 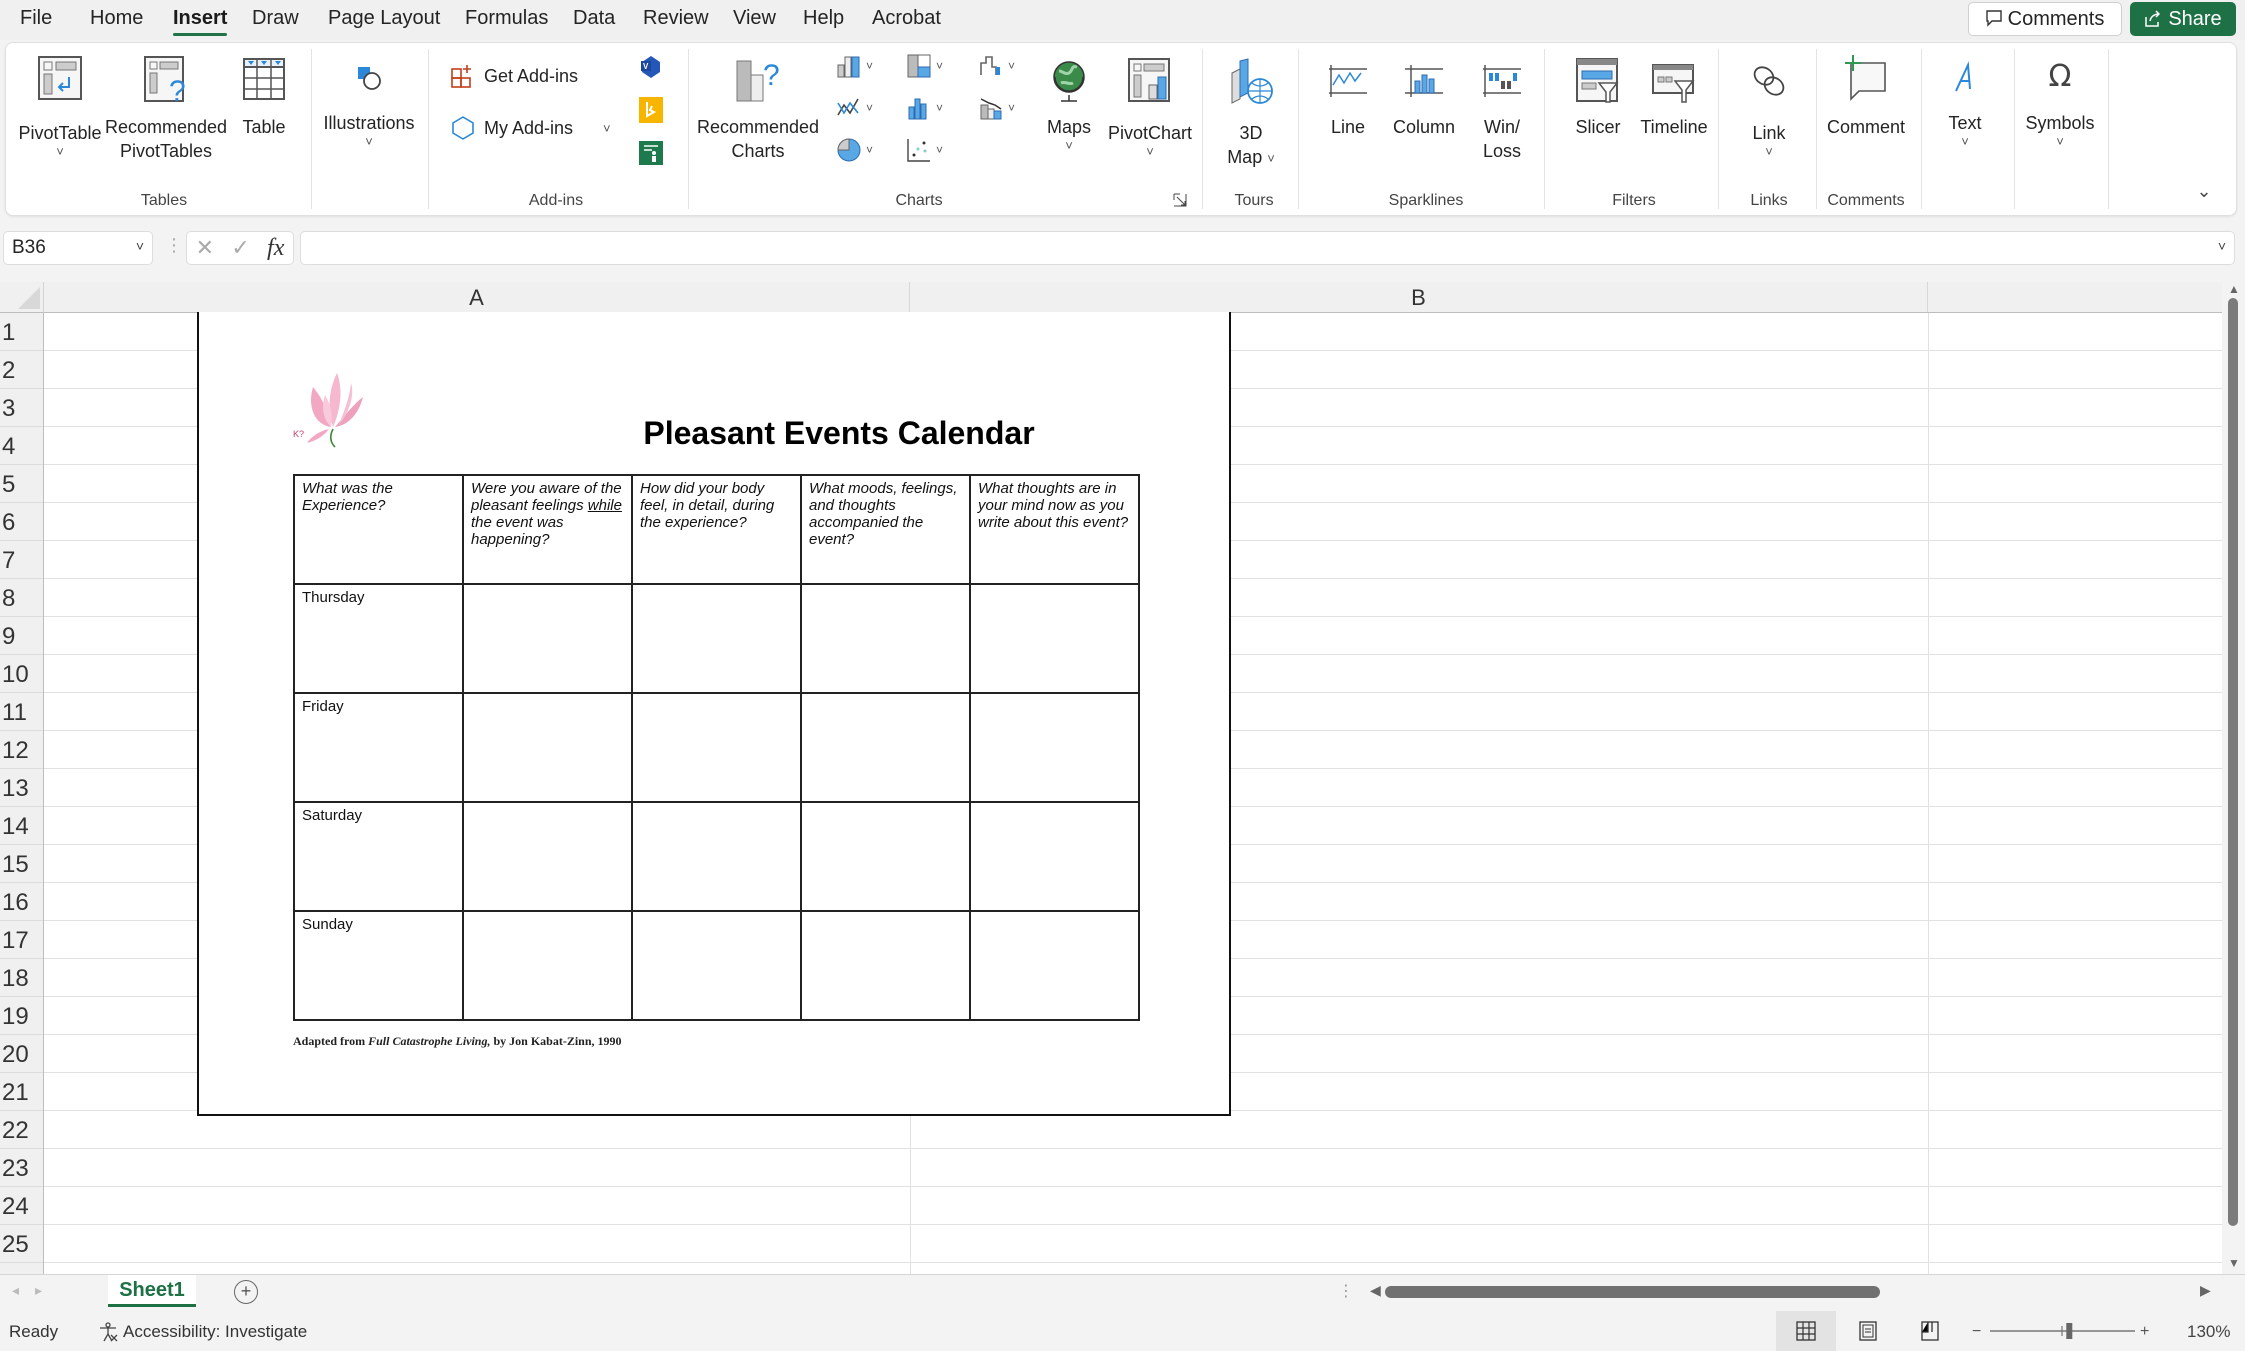 I want to click on pivot-table-button: PivotTable ˅, so click(x=59, y=140).